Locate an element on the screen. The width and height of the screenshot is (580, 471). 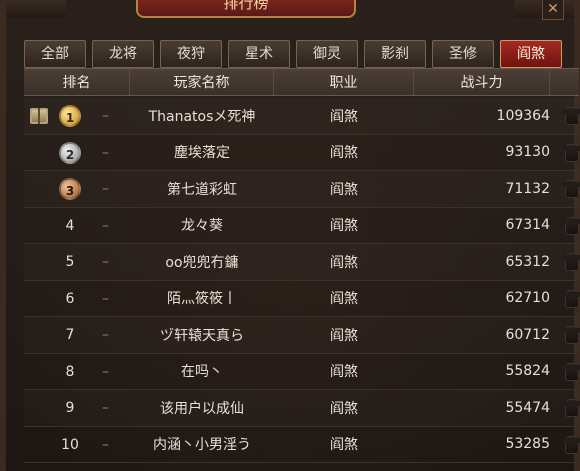
tab-yansha: 阎煞 is located at coordinates (531, 54).